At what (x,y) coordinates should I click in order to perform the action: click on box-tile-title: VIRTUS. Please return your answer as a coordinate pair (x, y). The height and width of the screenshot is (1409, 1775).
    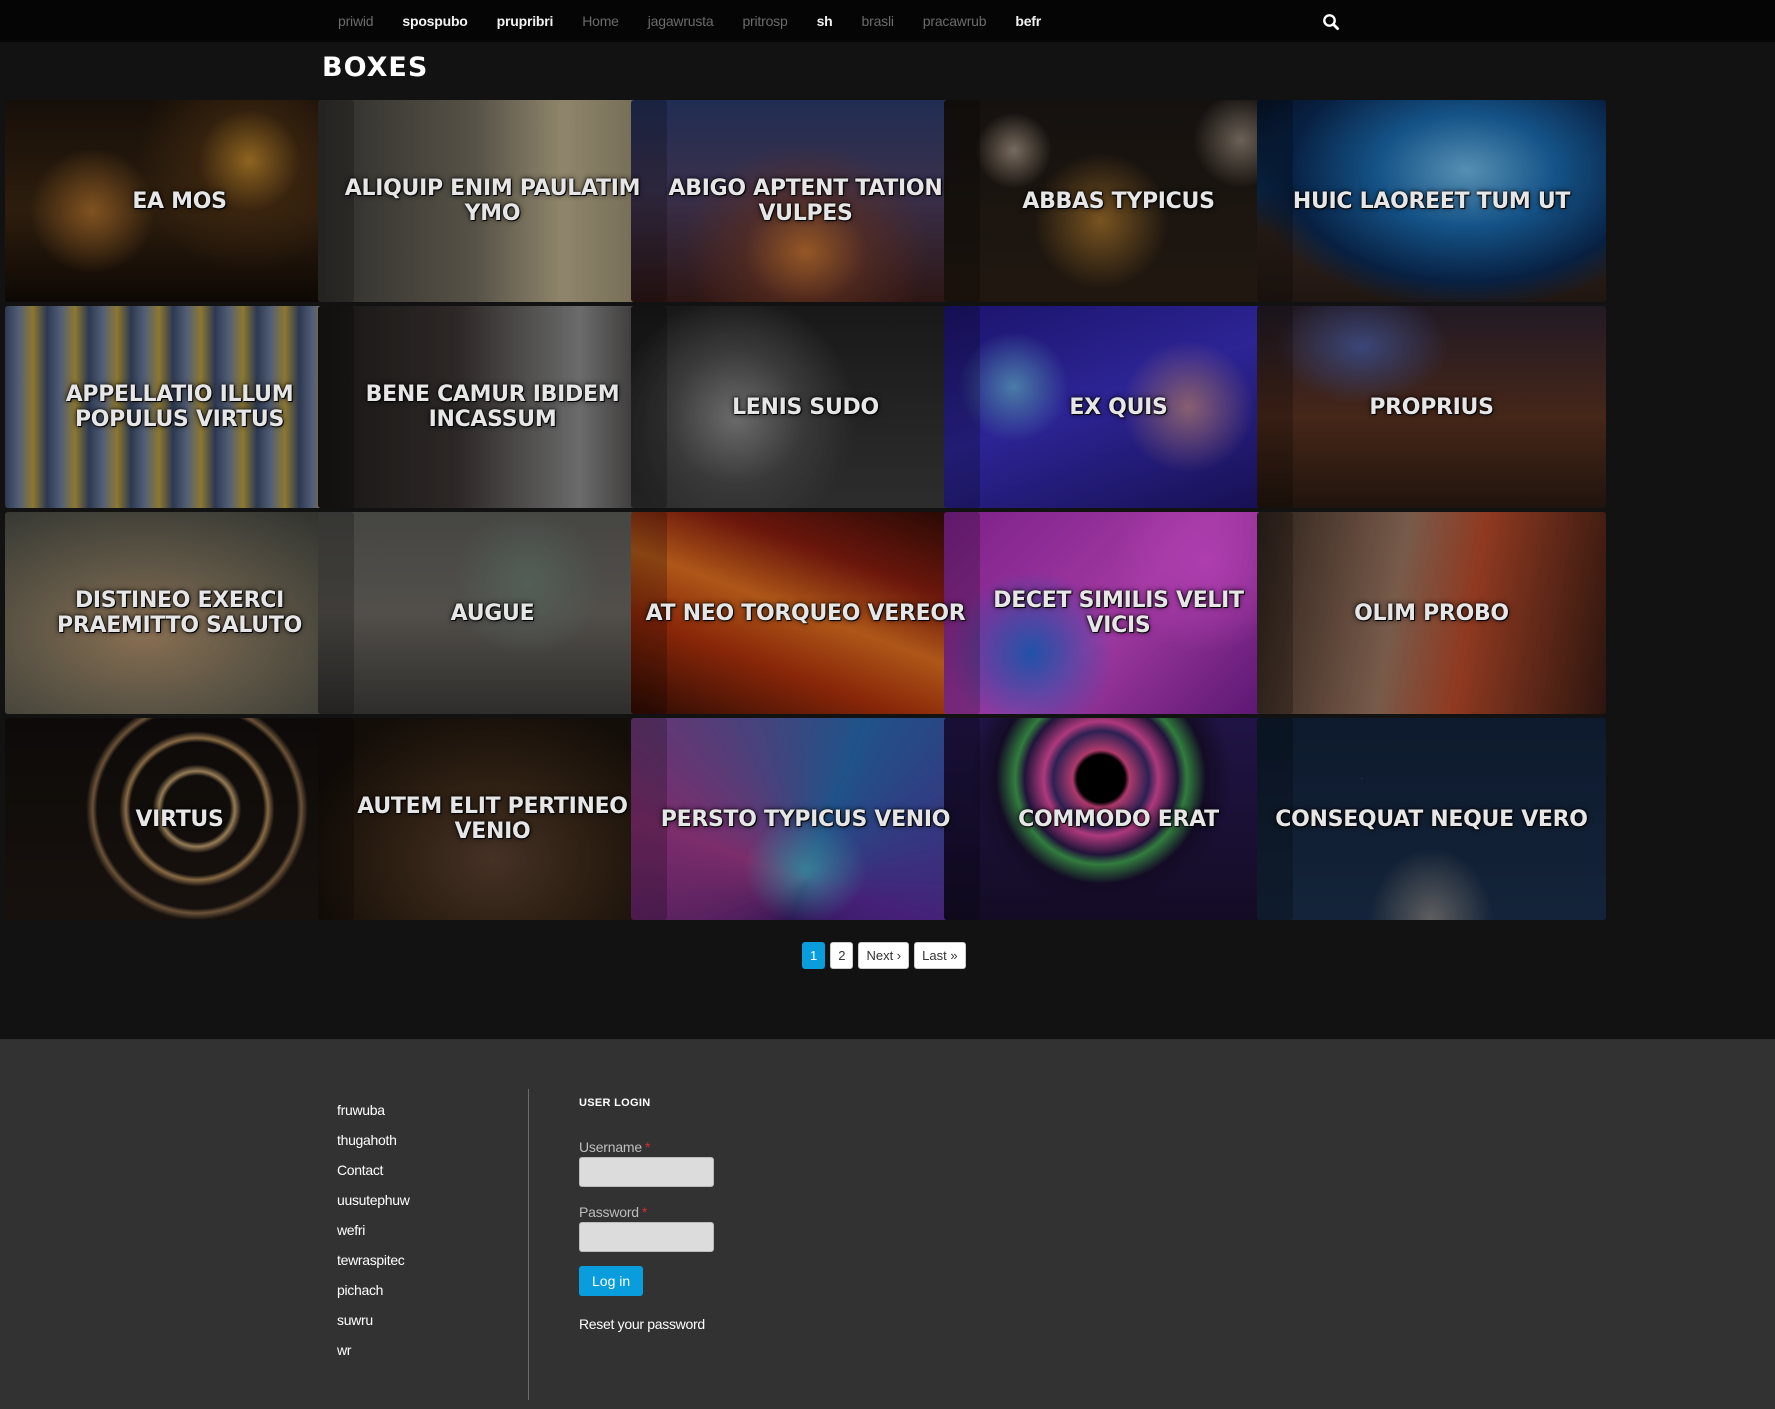
    Looking at the image, I should click on (179, 819).